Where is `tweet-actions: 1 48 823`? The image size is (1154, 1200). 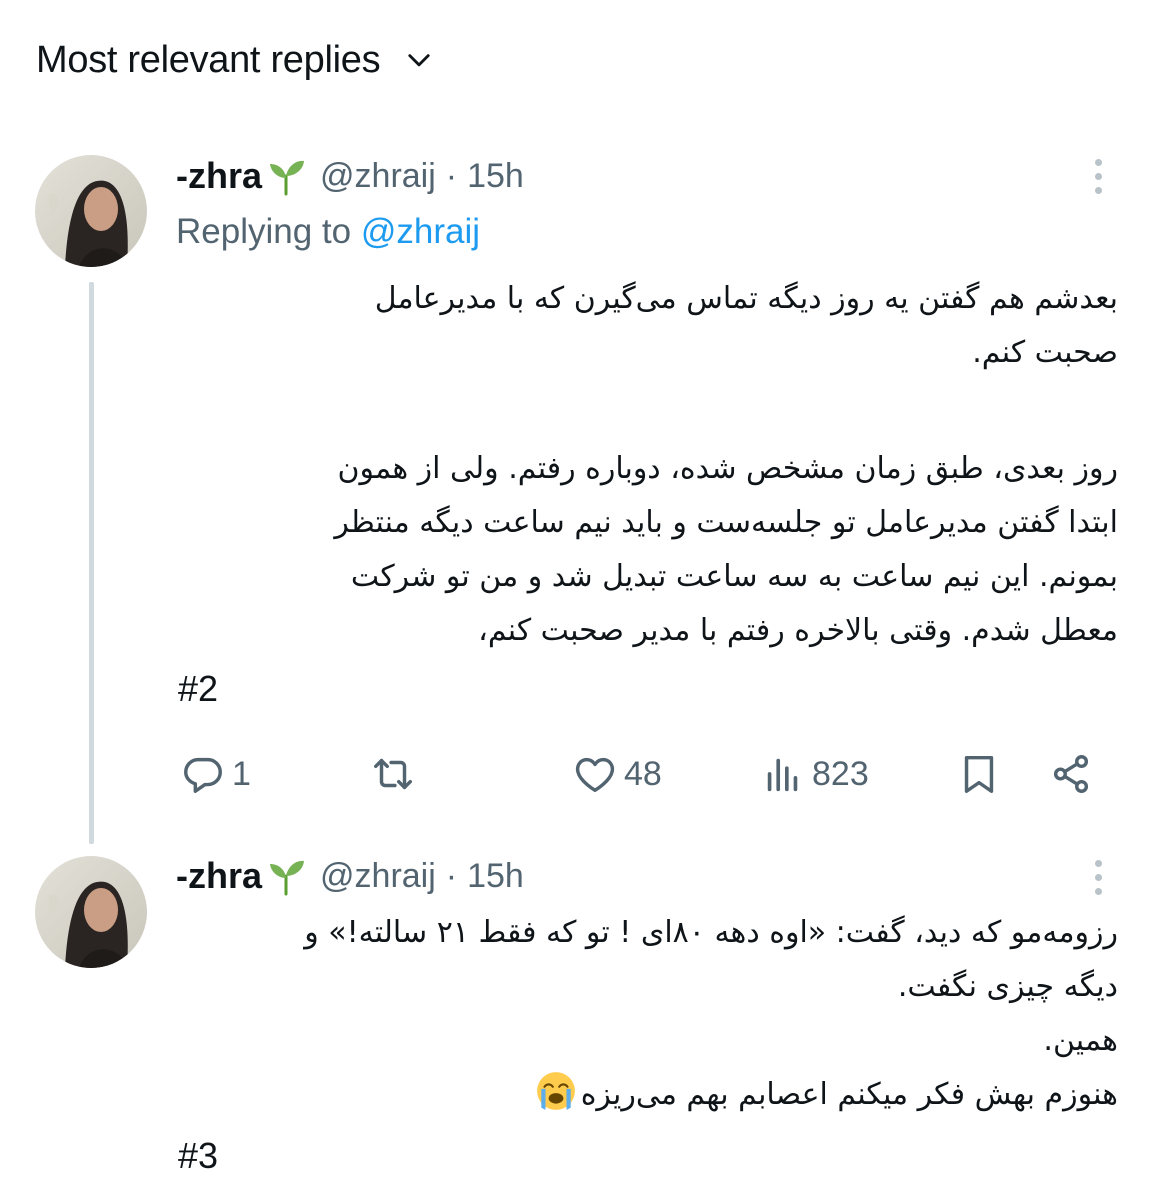
tweet-actions: 1 48 823 is located at coordinates (641, 774).